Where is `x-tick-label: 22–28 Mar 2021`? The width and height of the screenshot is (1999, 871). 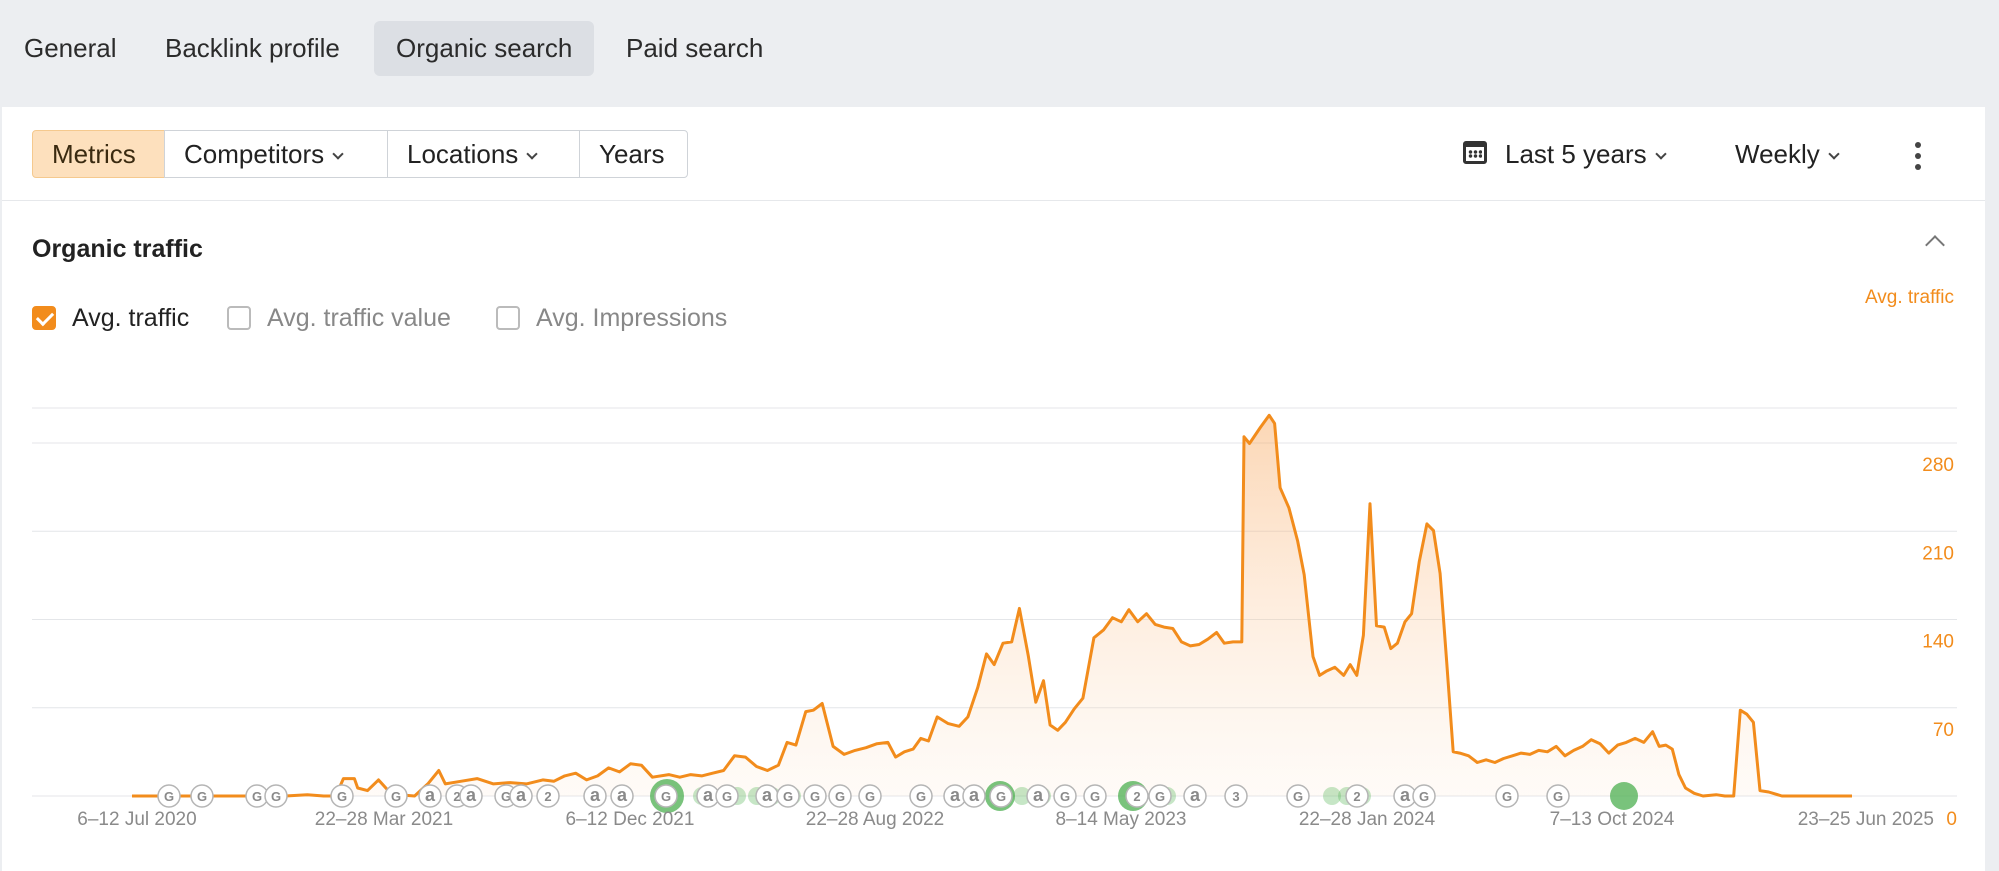 x-tick-label: 22–28 Mar 2021 is located at coordinates (384, 819).